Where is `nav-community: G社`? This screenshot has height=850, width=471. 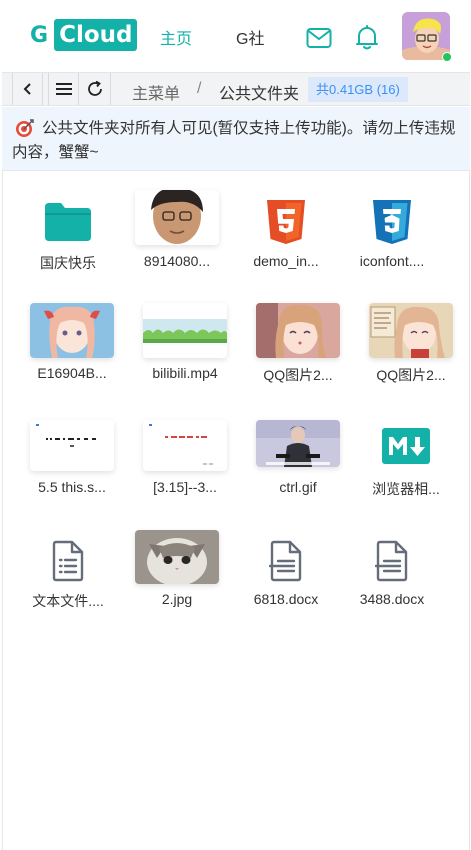 nav-community: G社 is located at coordinates (250, 37).